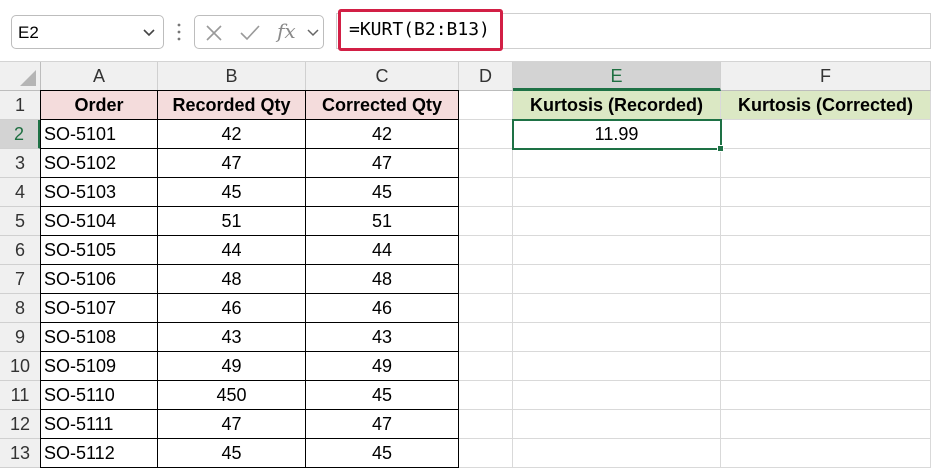  I want to click on row-header-13: 13, so click(20, 453).